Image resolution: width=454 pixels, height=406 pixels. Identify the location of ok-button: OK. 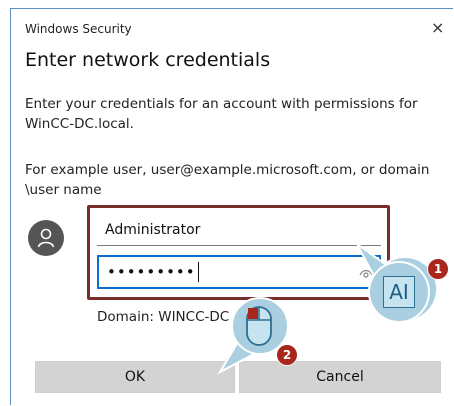
(135, 377).